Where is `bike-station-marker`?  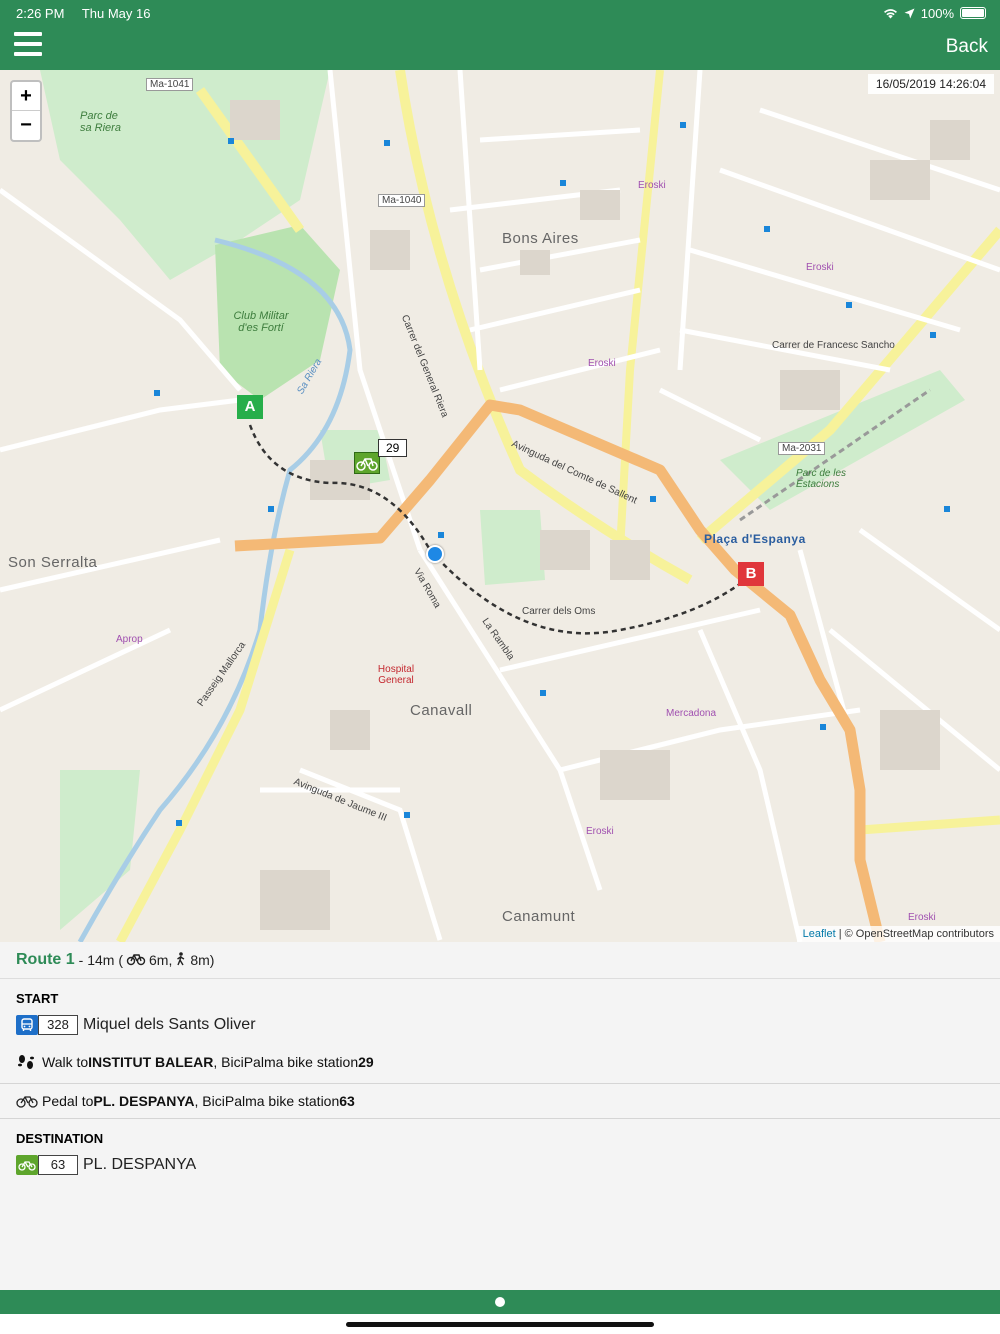 bike-station-marker is located at coordinates (367, 463).